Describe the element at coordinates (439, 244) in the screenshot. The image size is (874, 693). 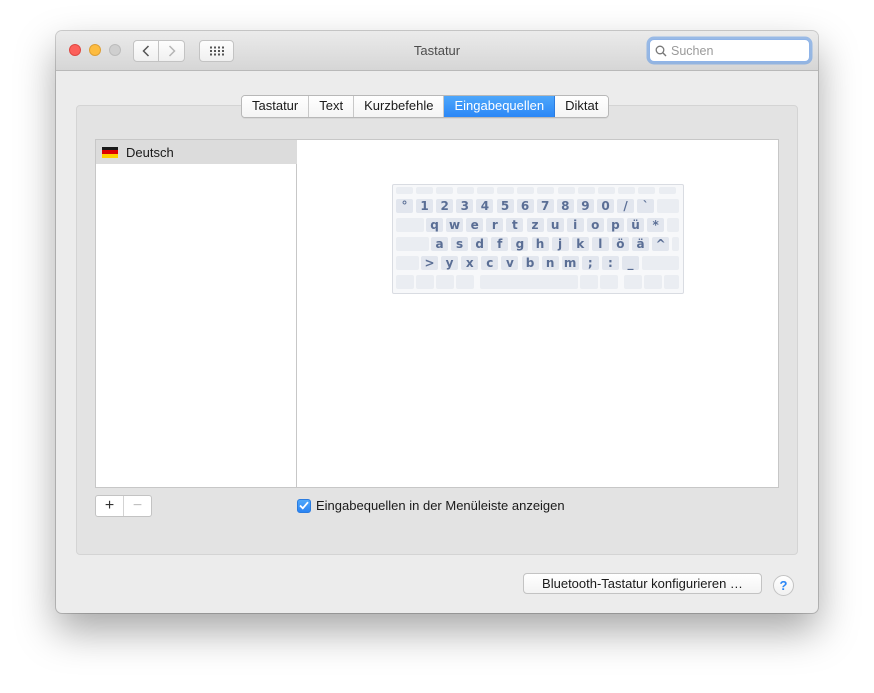
I see `keyboard-key: a` at that location.